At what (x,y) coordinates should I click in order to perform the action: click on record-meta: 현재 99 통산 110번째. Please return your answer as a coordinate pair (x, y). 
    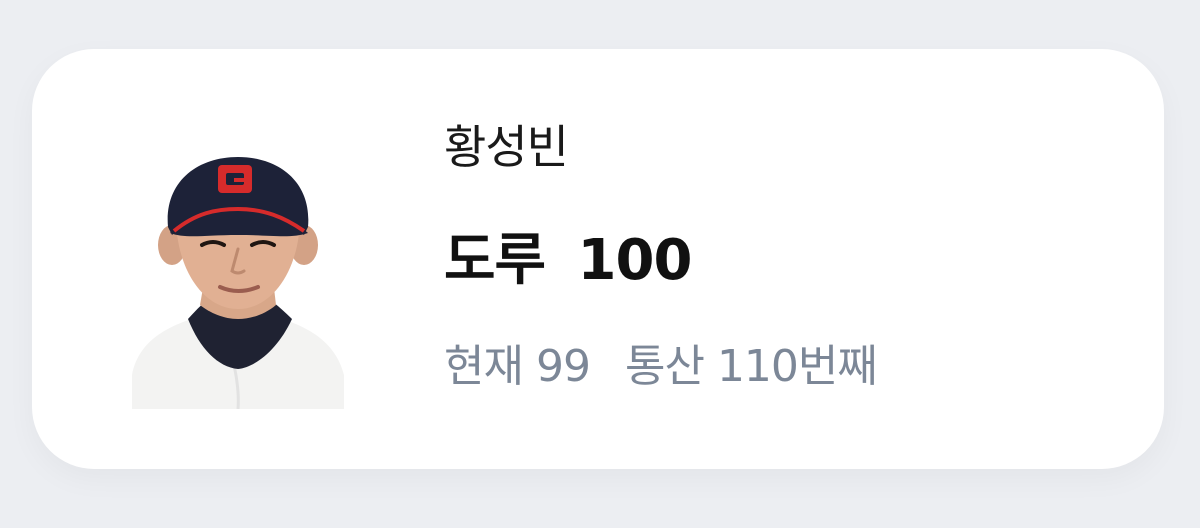
    Looking at the image, I should click on (661, 367).